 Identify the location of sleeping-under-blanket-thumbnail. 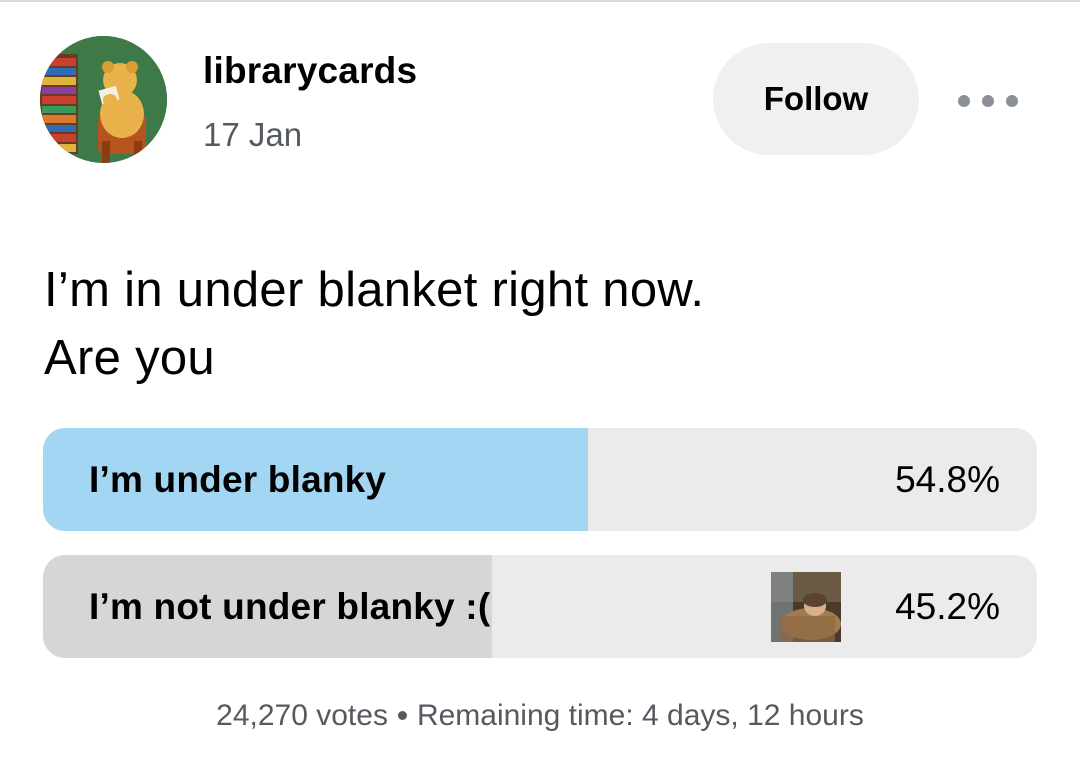
(806, 607).